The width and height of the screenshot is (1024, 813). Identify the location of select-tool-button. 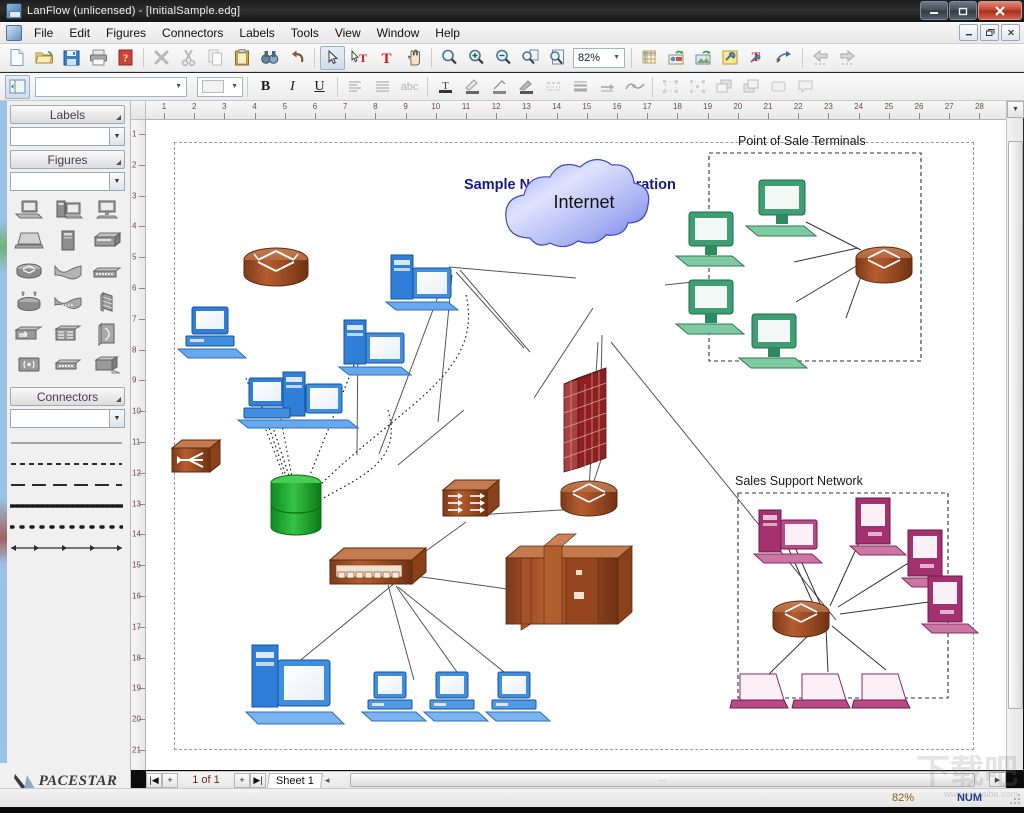
(332, 57).